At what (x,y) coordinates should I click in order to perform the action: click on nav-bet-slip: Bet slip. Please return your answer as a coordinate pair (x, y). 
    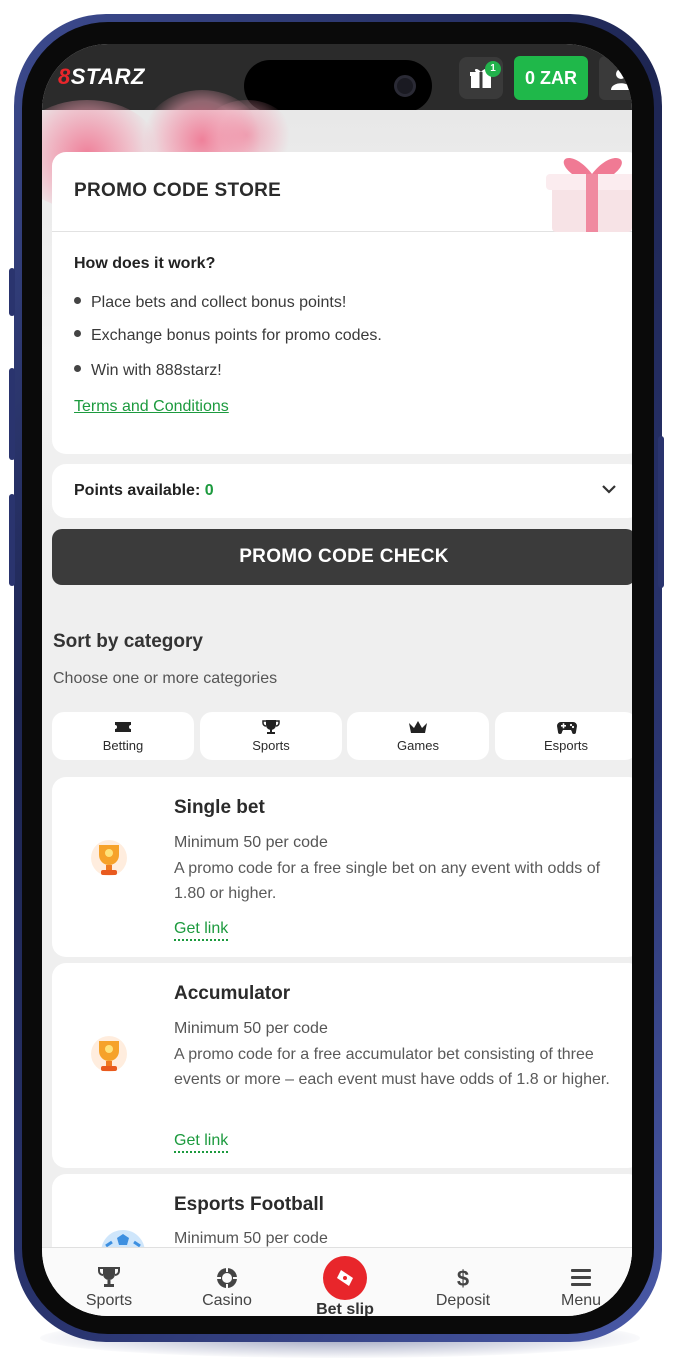
    Looking at the image, I should click on (345, 1282).